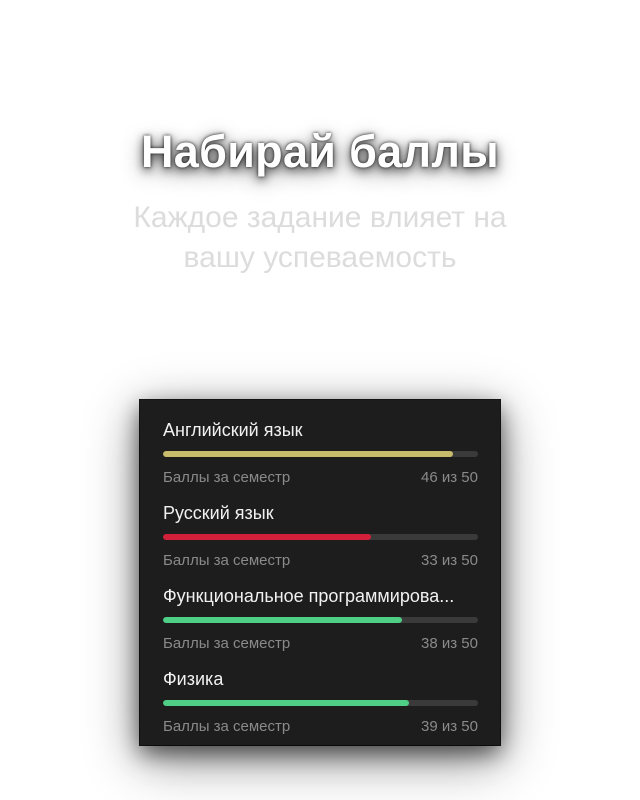 This screenshot has width=640, height=800. What do you see at coordinates (193, 679) in the screenshot?
I see `subject-name: Физика` at bounding box center [193, 679].